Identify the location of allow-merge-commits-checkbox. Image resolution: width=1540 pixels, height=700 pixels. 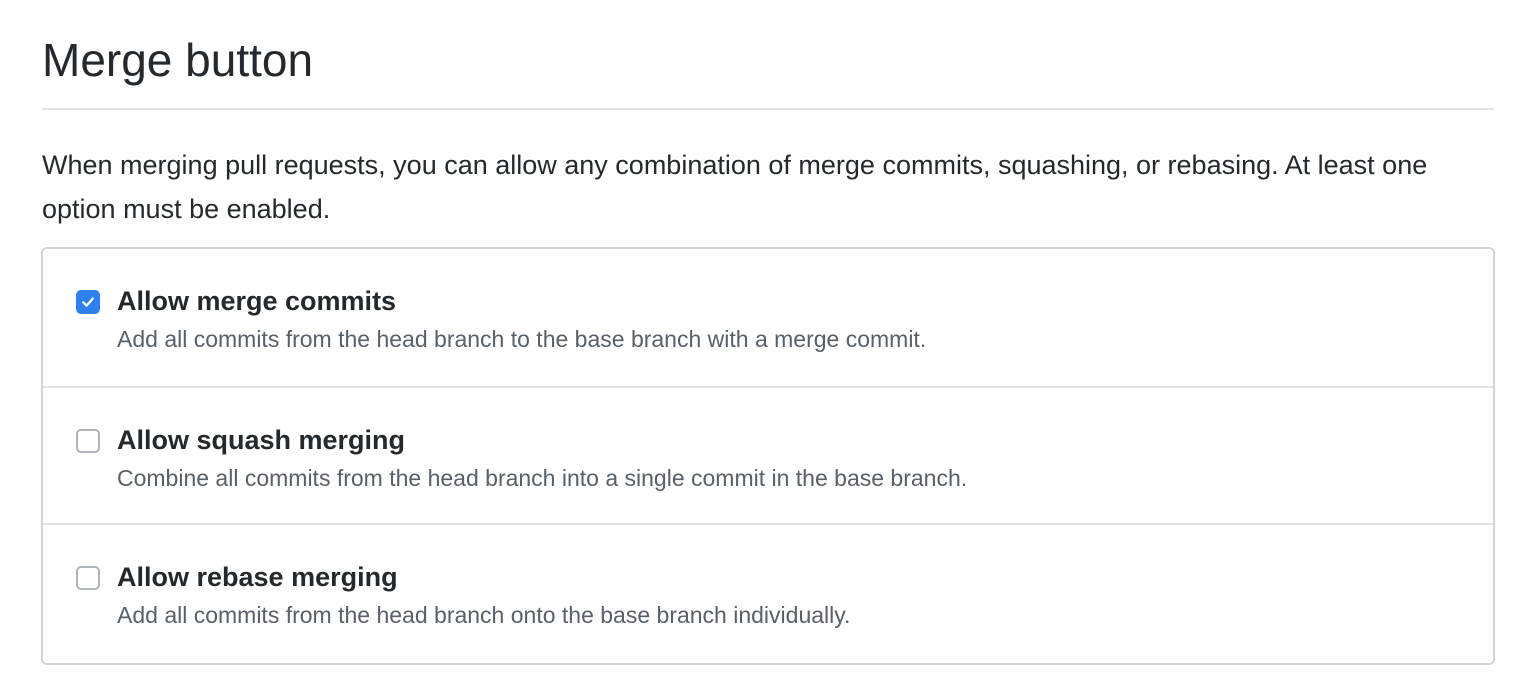
(88, 302).